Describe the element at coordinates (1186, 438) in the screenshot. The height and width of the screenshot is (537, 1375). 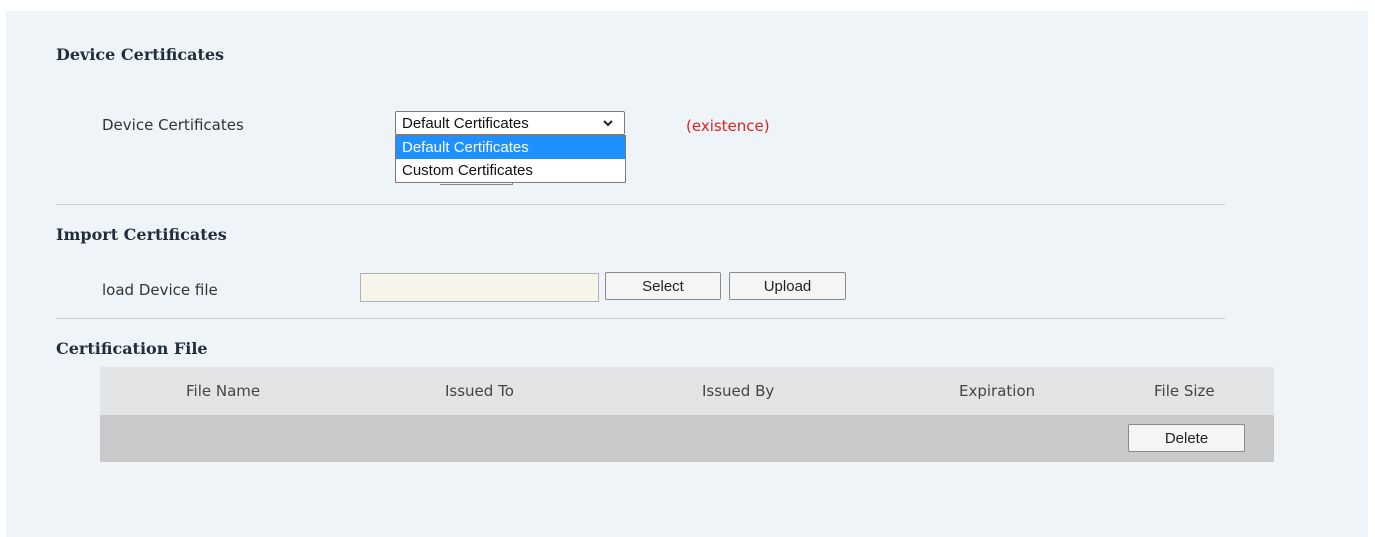
I see `delete-button: Delete` at that location.